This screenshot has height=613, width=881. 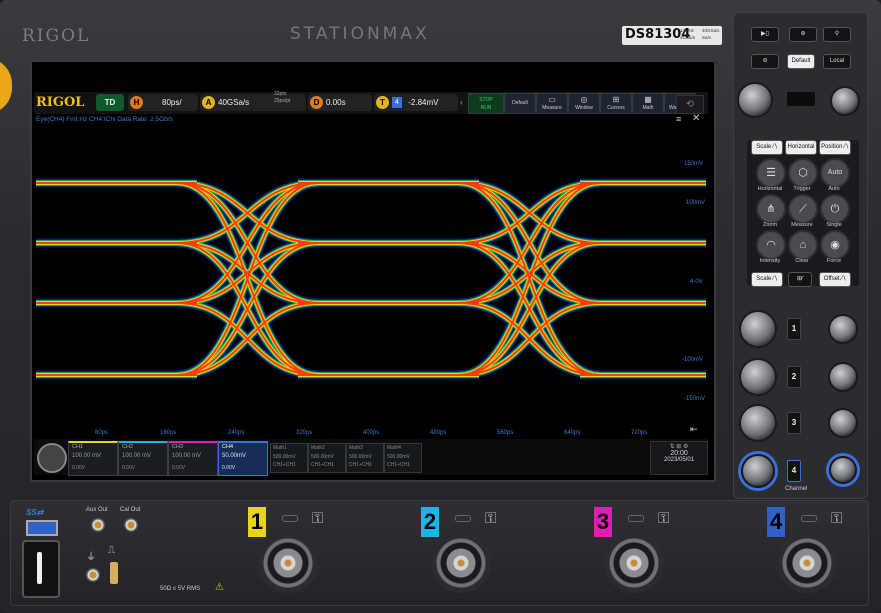 I want to click on save-icon: ⊘, so click(x=765, y=61).